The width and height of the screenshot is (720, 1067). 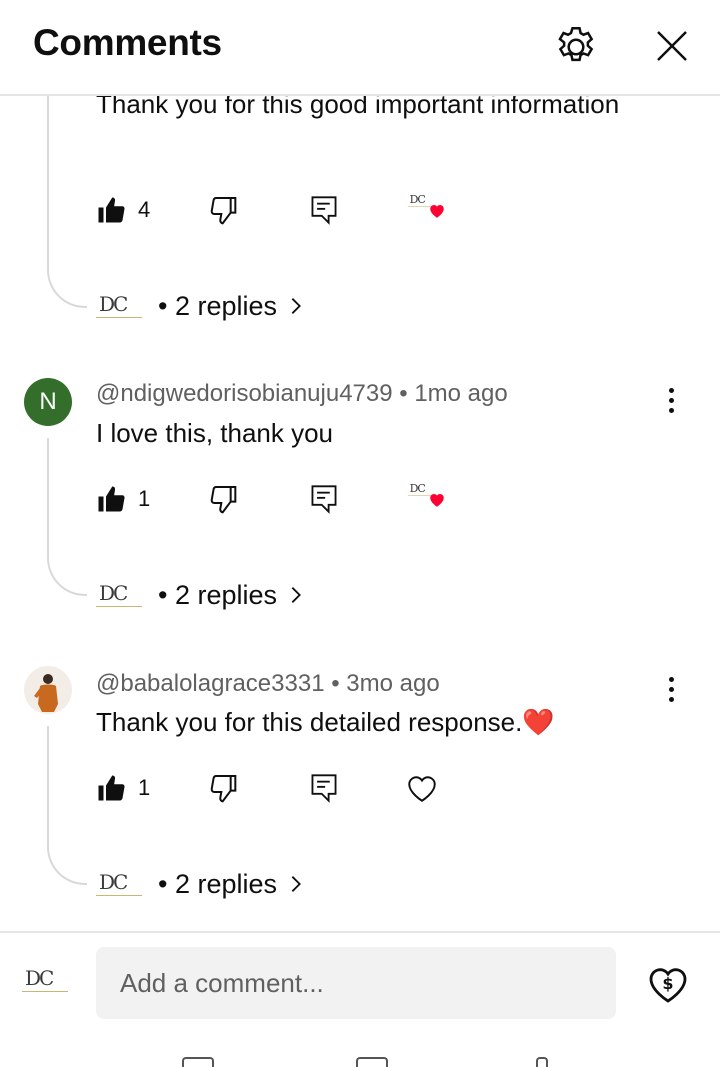 What do you see at coordinates (127, 42) in the screenshot?
I see `page-title: Comments` at bounding box center [127, 42].